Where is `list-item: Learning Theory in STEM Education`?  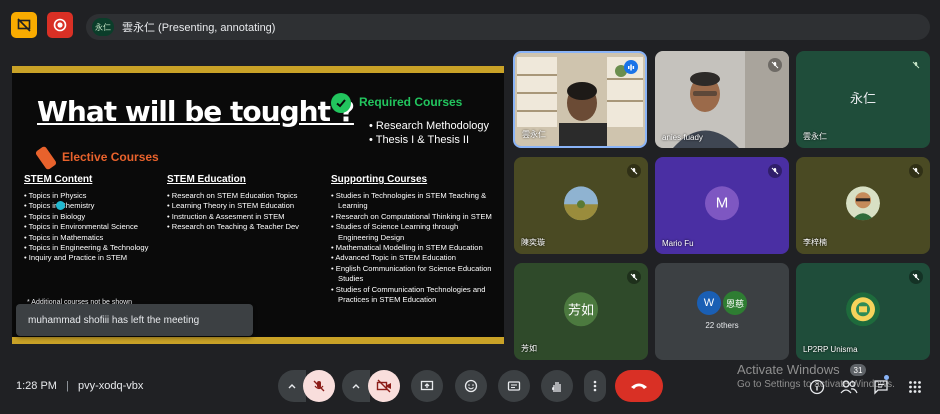
list-item: Learning Theory in STEM Education is located at coordinates (233, 206).